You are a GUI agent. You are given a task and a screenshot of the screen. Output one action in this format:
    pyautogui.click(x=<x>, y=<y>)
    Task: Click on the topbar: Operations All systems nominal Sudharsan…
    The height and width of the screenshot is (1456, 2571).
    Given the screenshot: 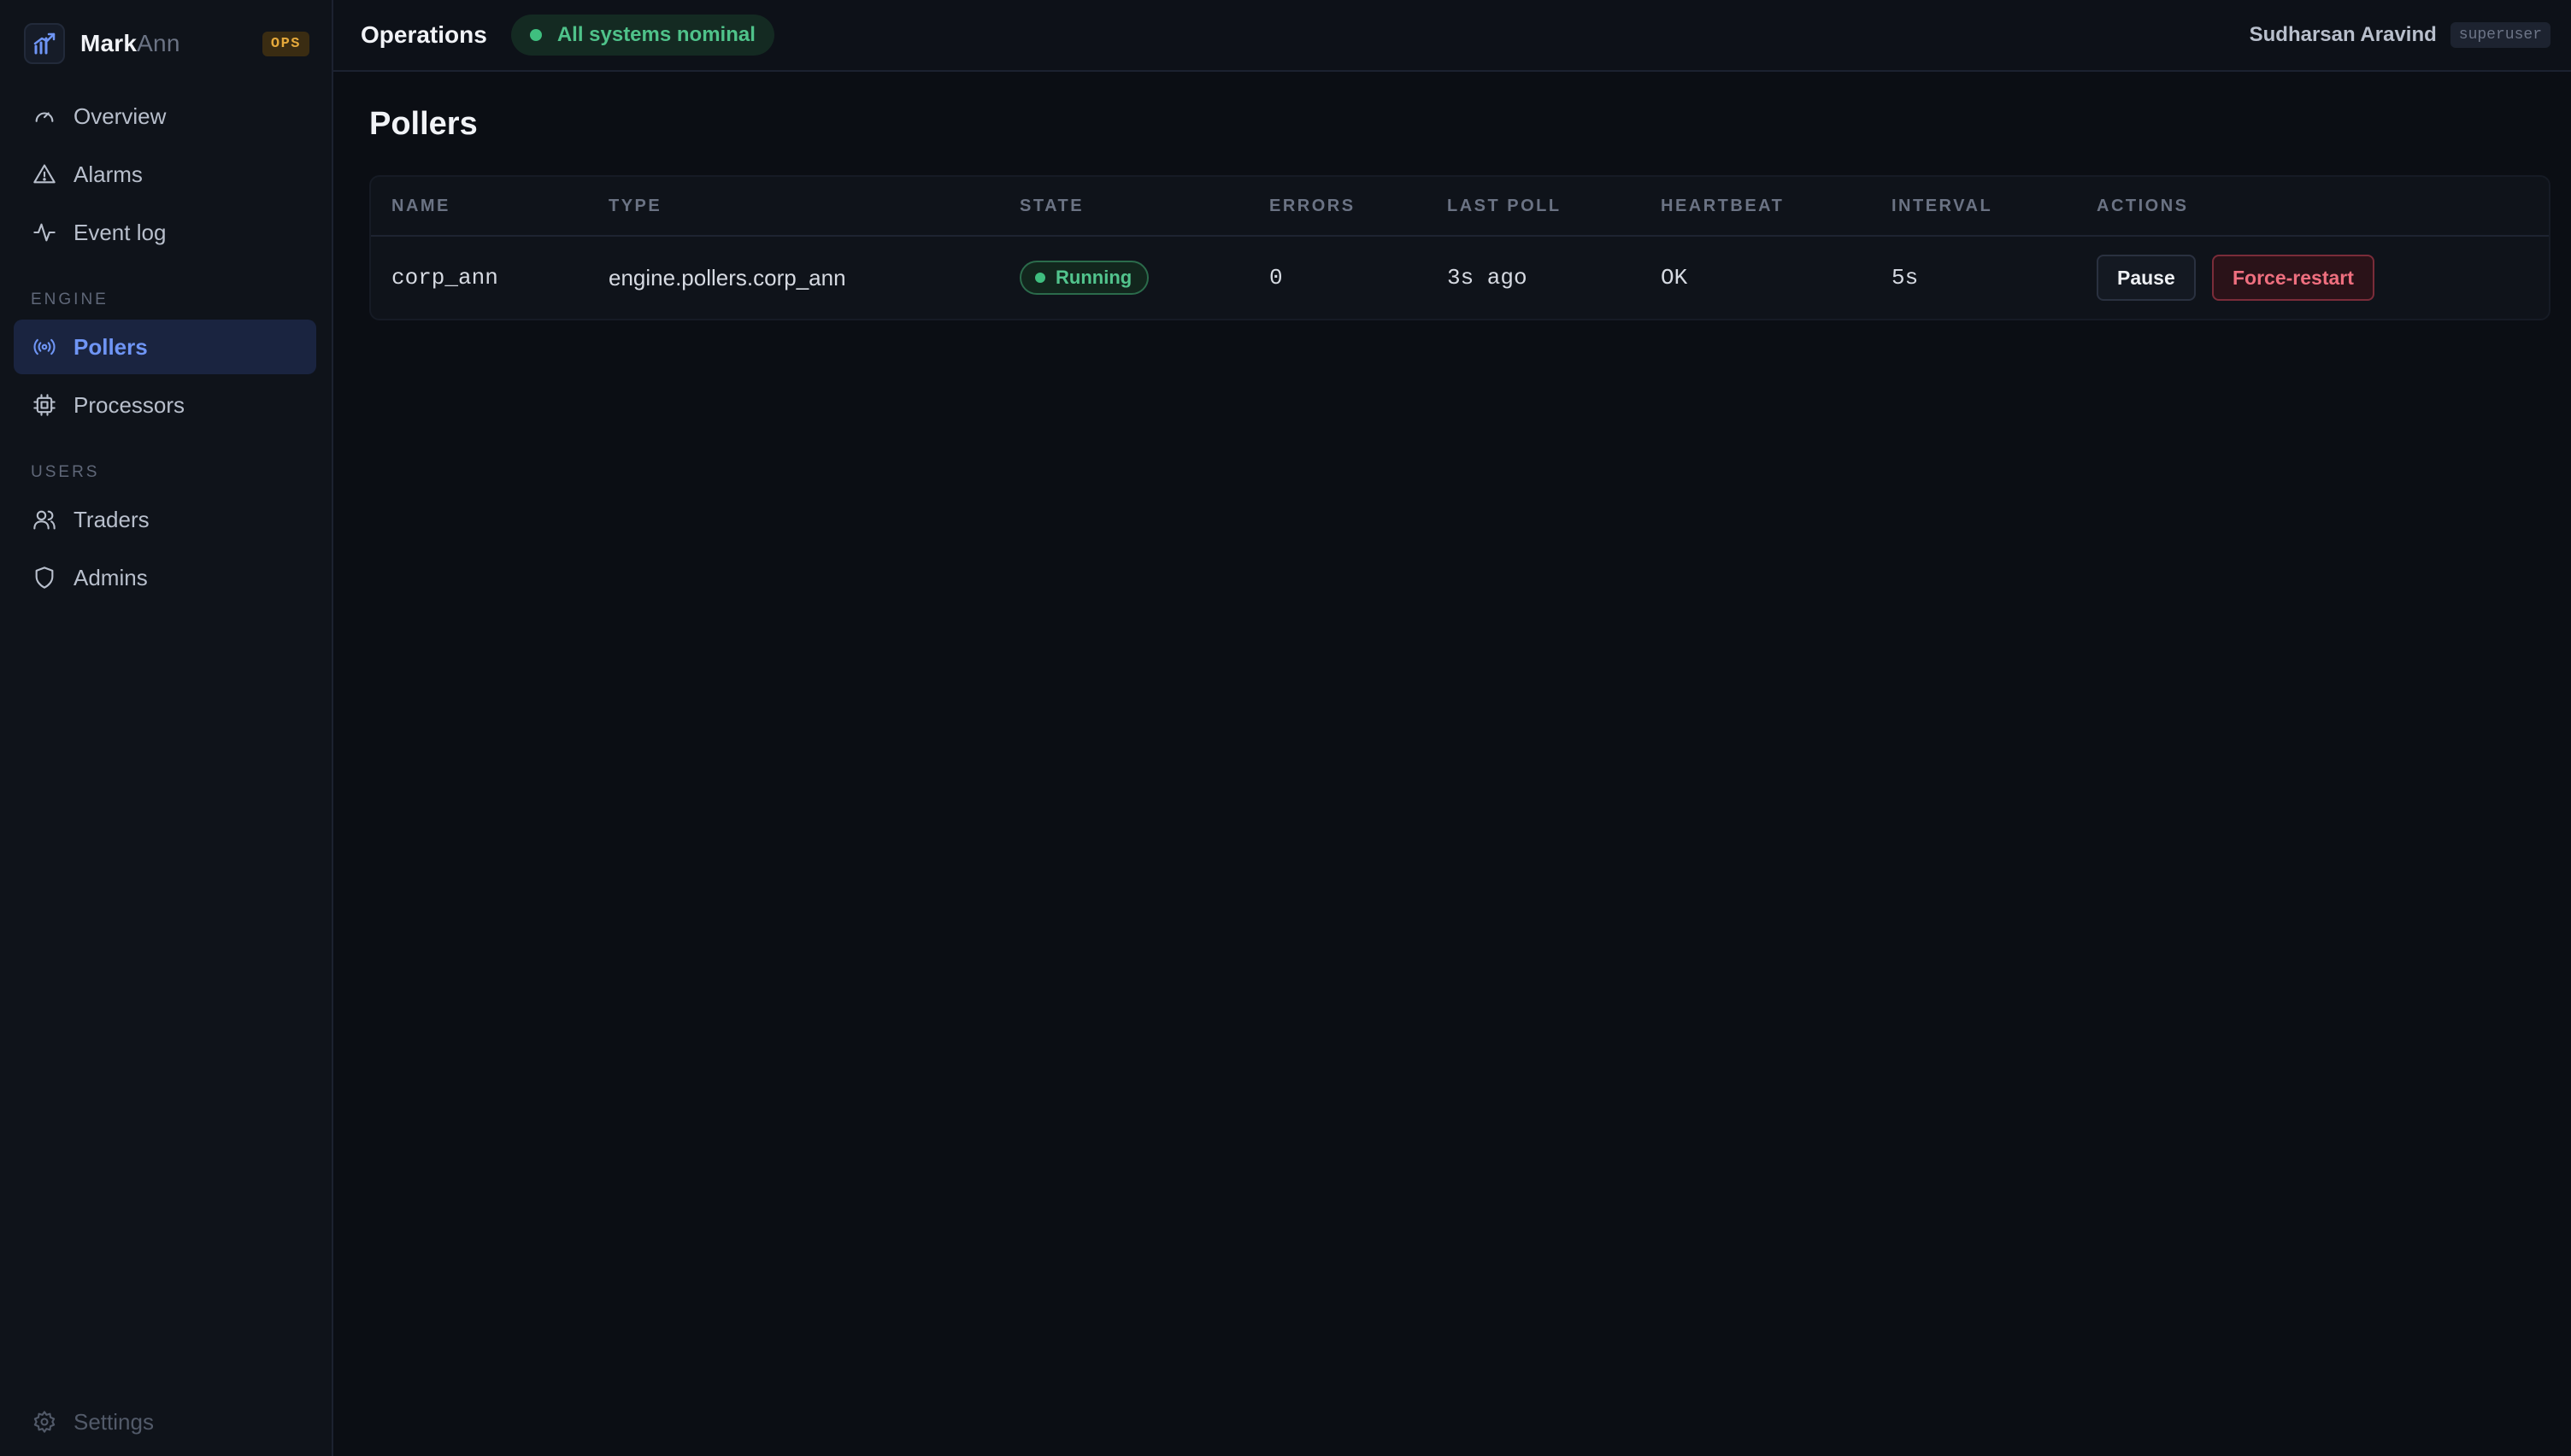 What is the action you would take?
    pyautogui.click(x=1452, y=36)
    